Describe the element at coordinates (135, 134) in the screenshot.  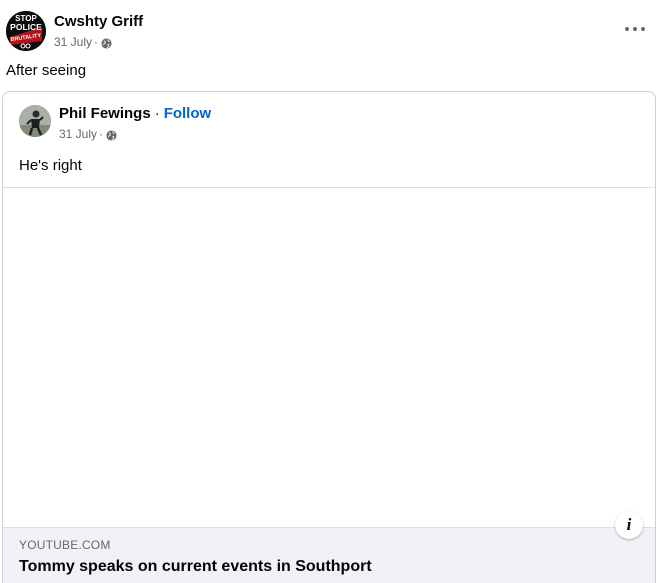
I see `shared-post-meta: 31 July ·` at that location.